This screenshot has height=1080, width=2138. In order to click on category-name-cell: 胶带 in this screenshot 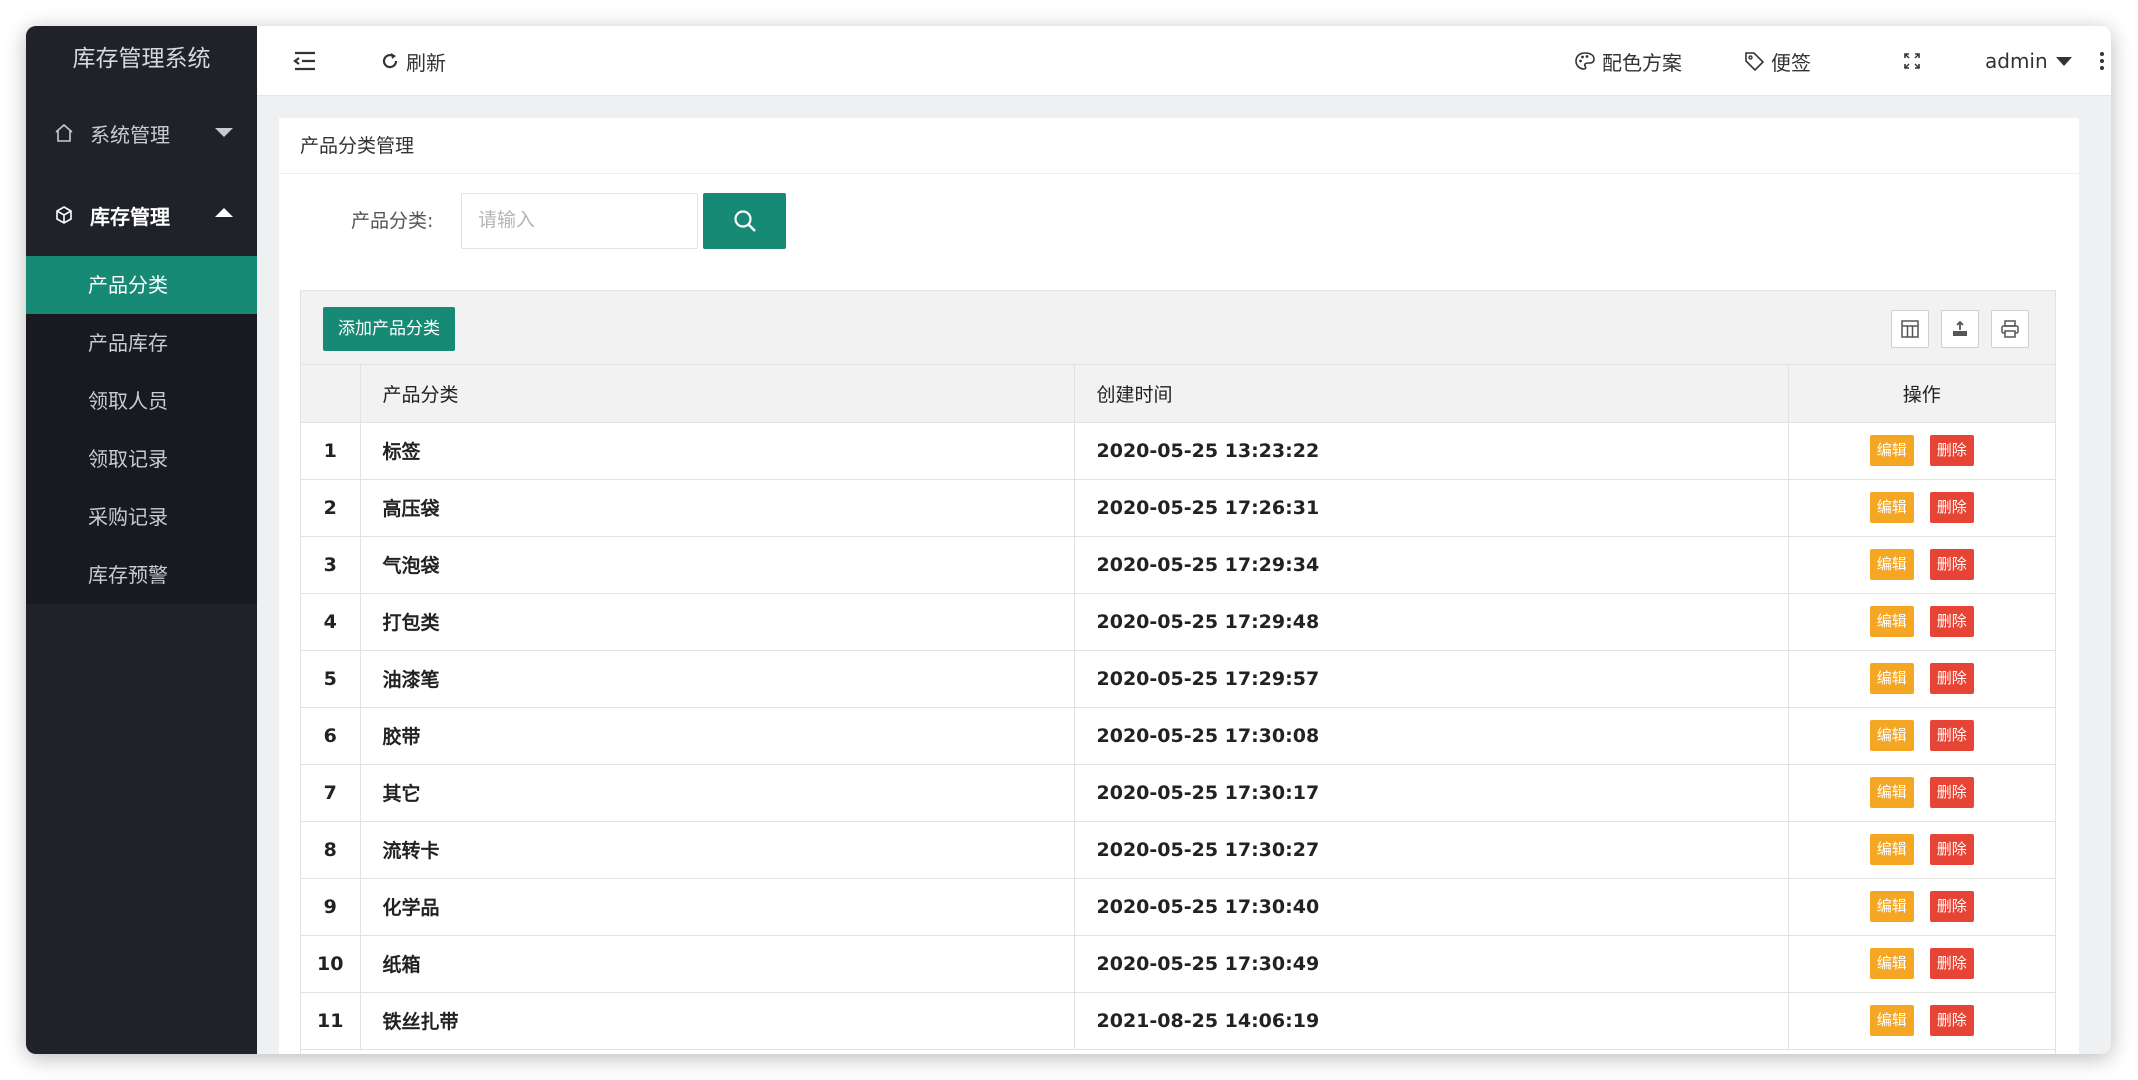, I will do `click(717, 736)`.